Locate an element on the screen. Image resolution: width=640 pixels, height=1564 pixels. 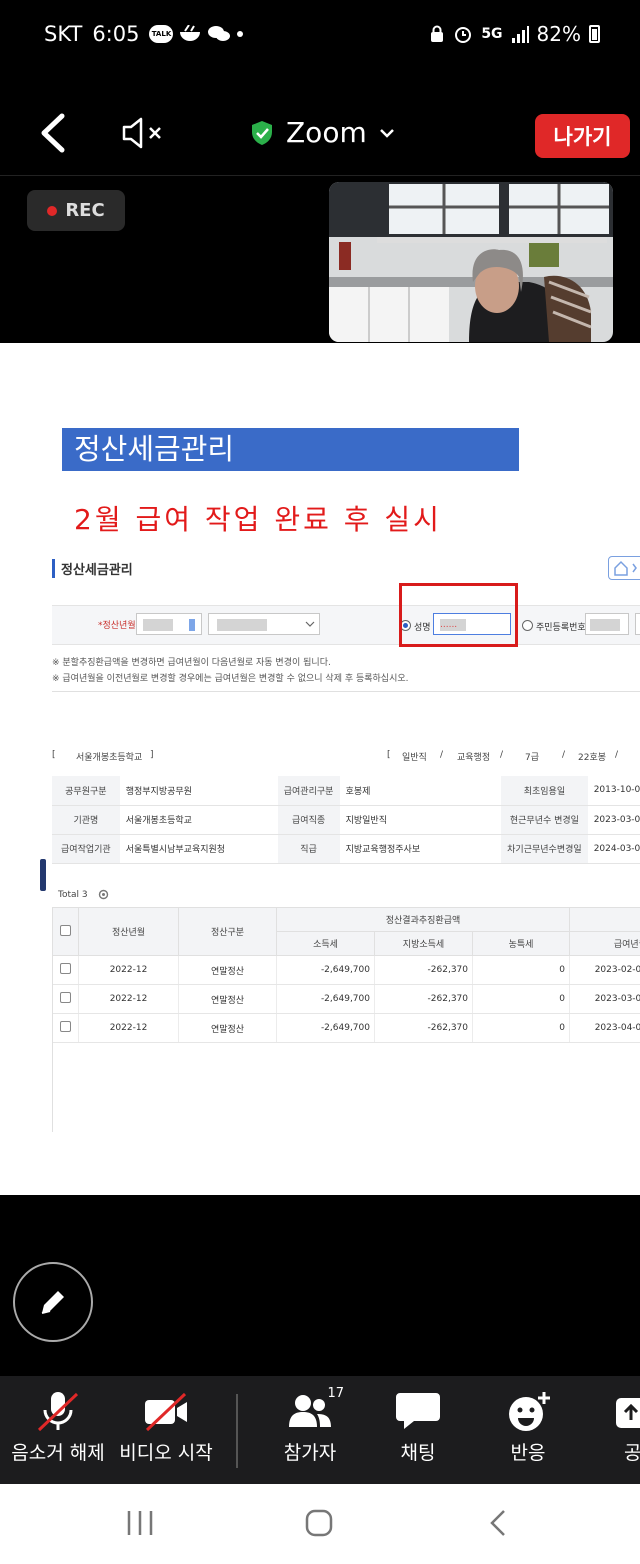
status-right: 5G 82% is located at coordinates (514, 34).